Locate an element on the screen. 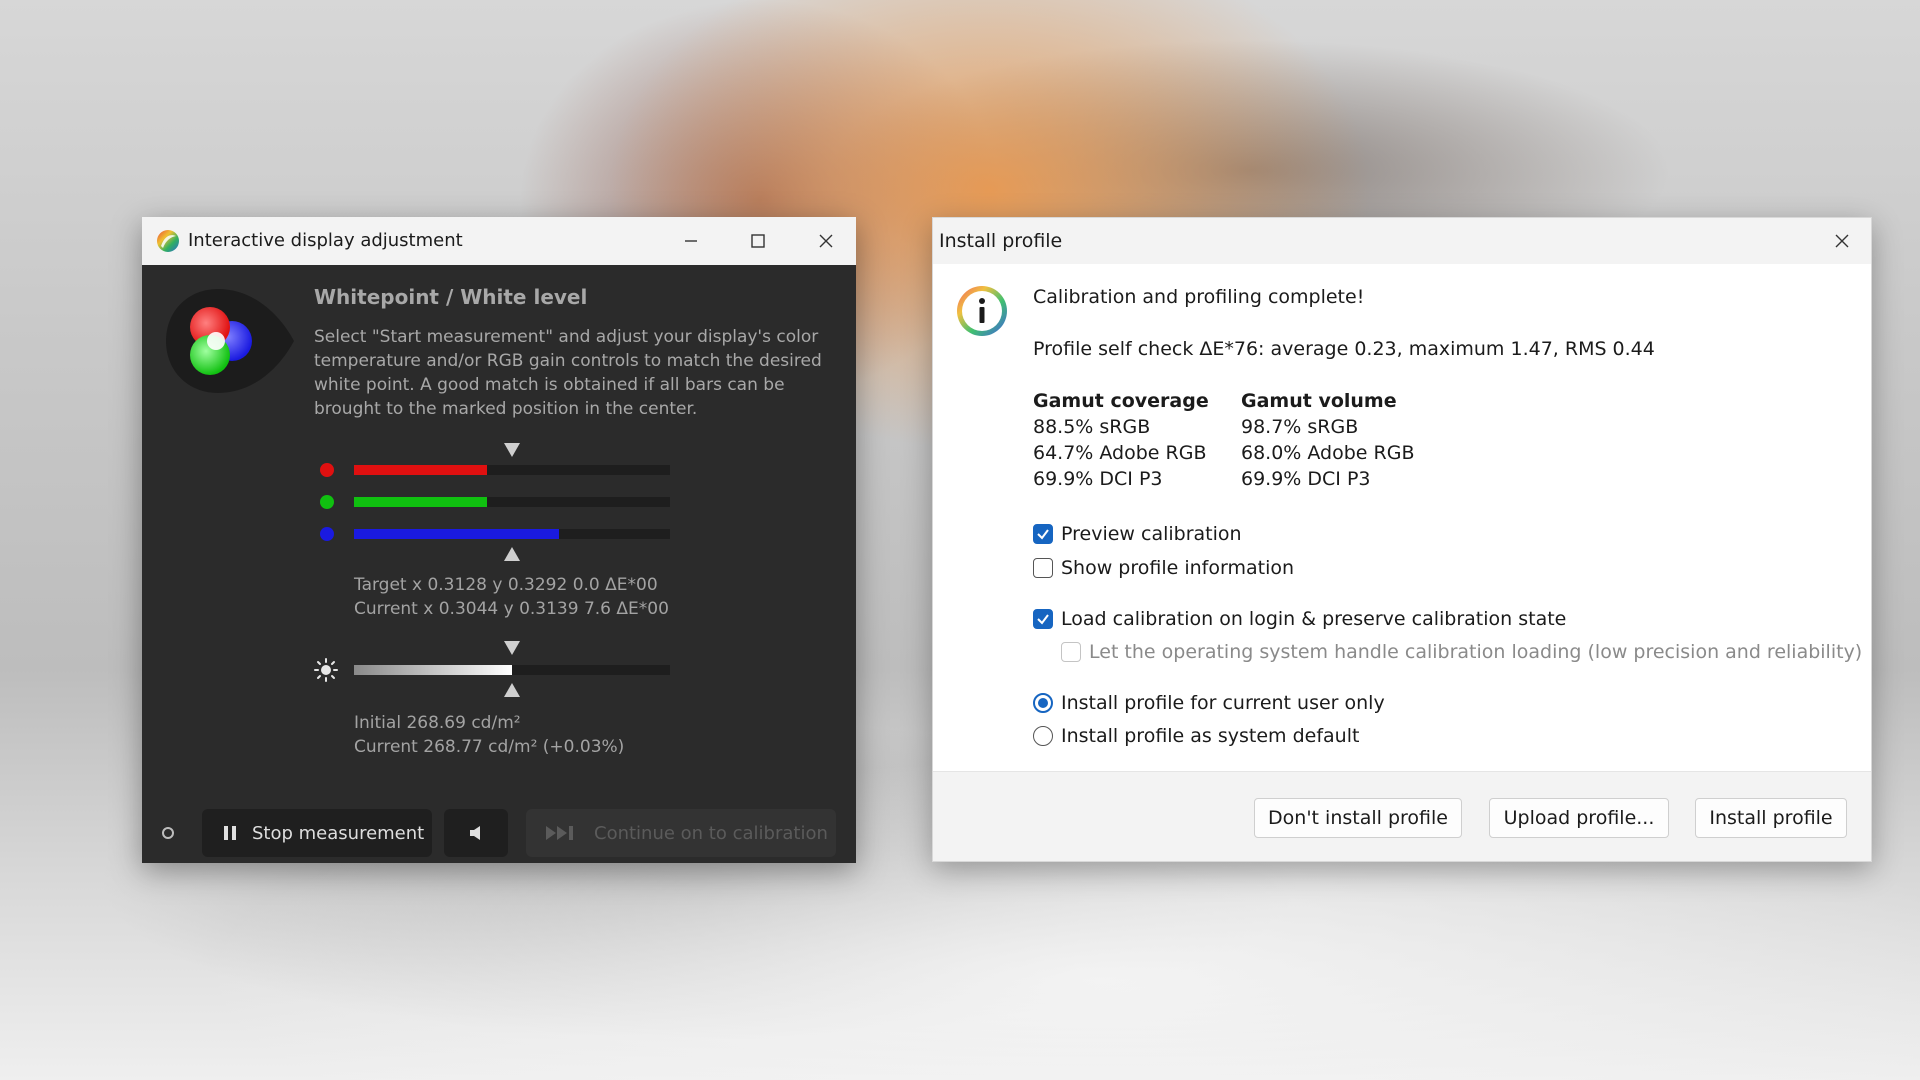 This screenshot has height=1080, width=1920. pause-icon is located at coordinates (230, 833).